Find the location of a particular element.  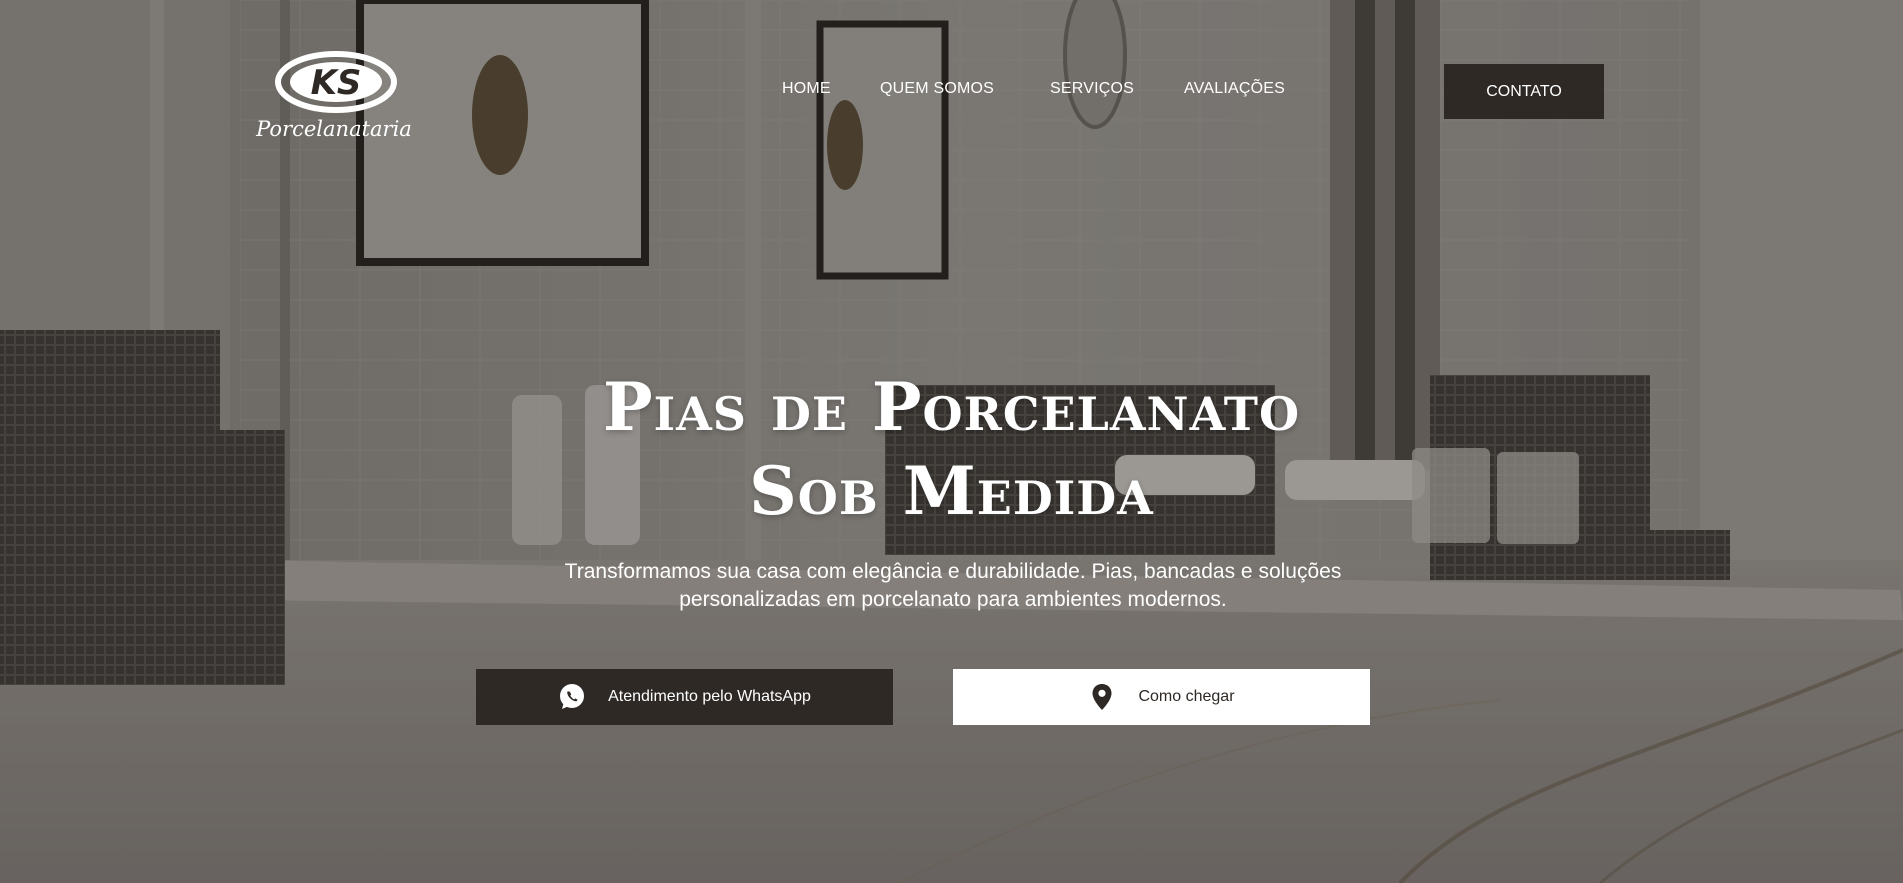

map-pin-icon is located at coordinates (1102, 697).